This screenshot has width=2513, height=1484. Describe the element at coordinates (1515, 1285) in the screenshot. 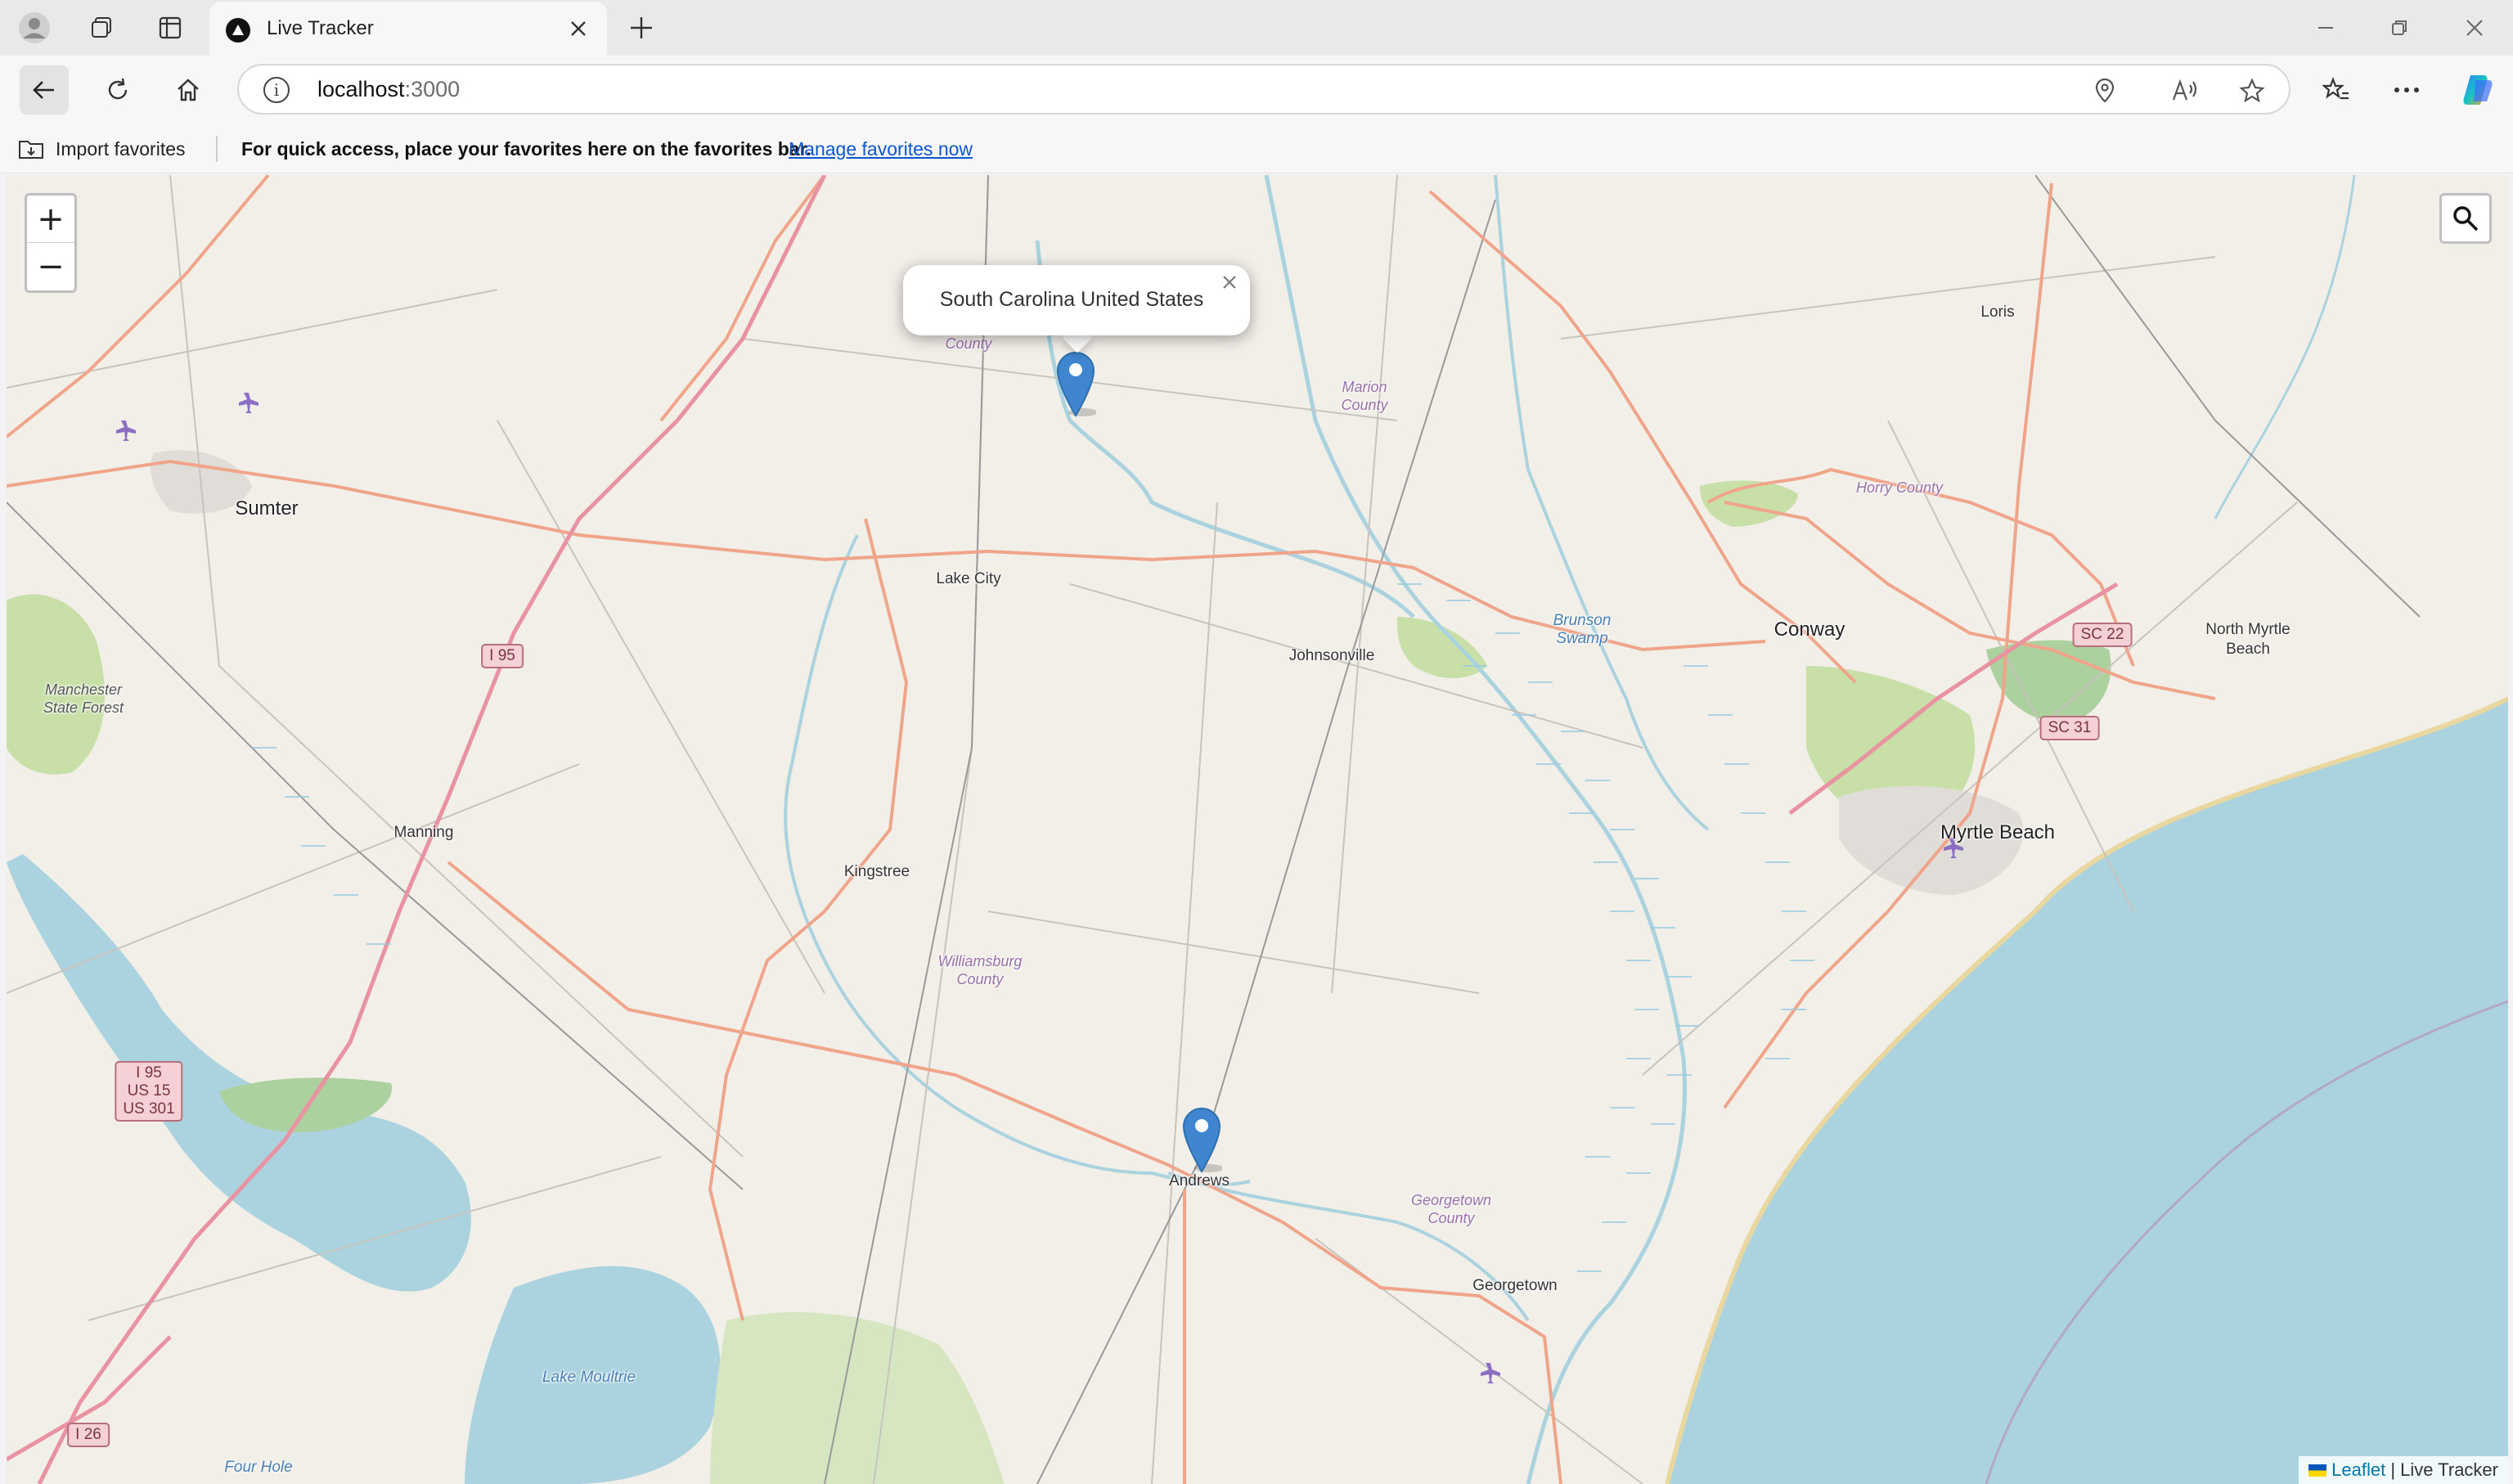

I see `place-label-georgetown: Georgetown` at that location.